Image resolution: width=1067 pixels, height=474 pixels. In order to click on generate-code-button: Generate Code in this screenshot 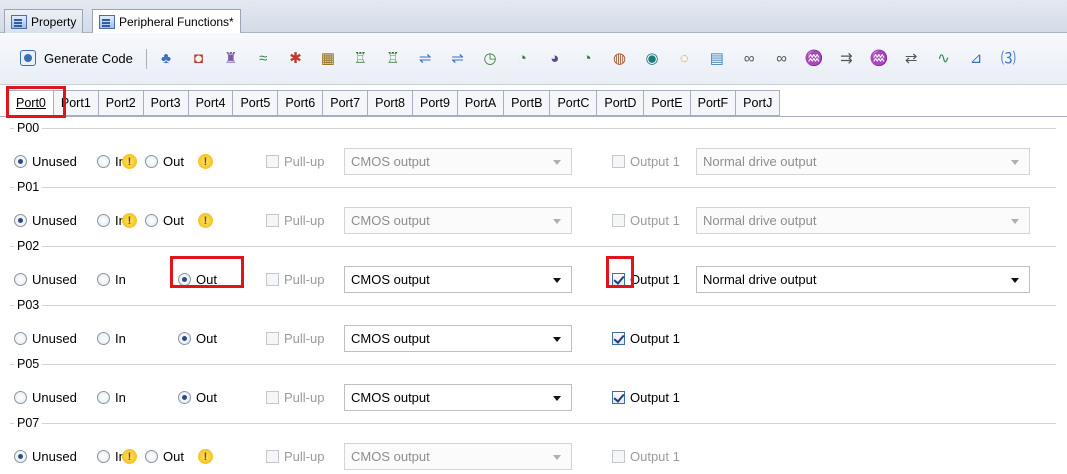, I will do `click(76, 58)`.